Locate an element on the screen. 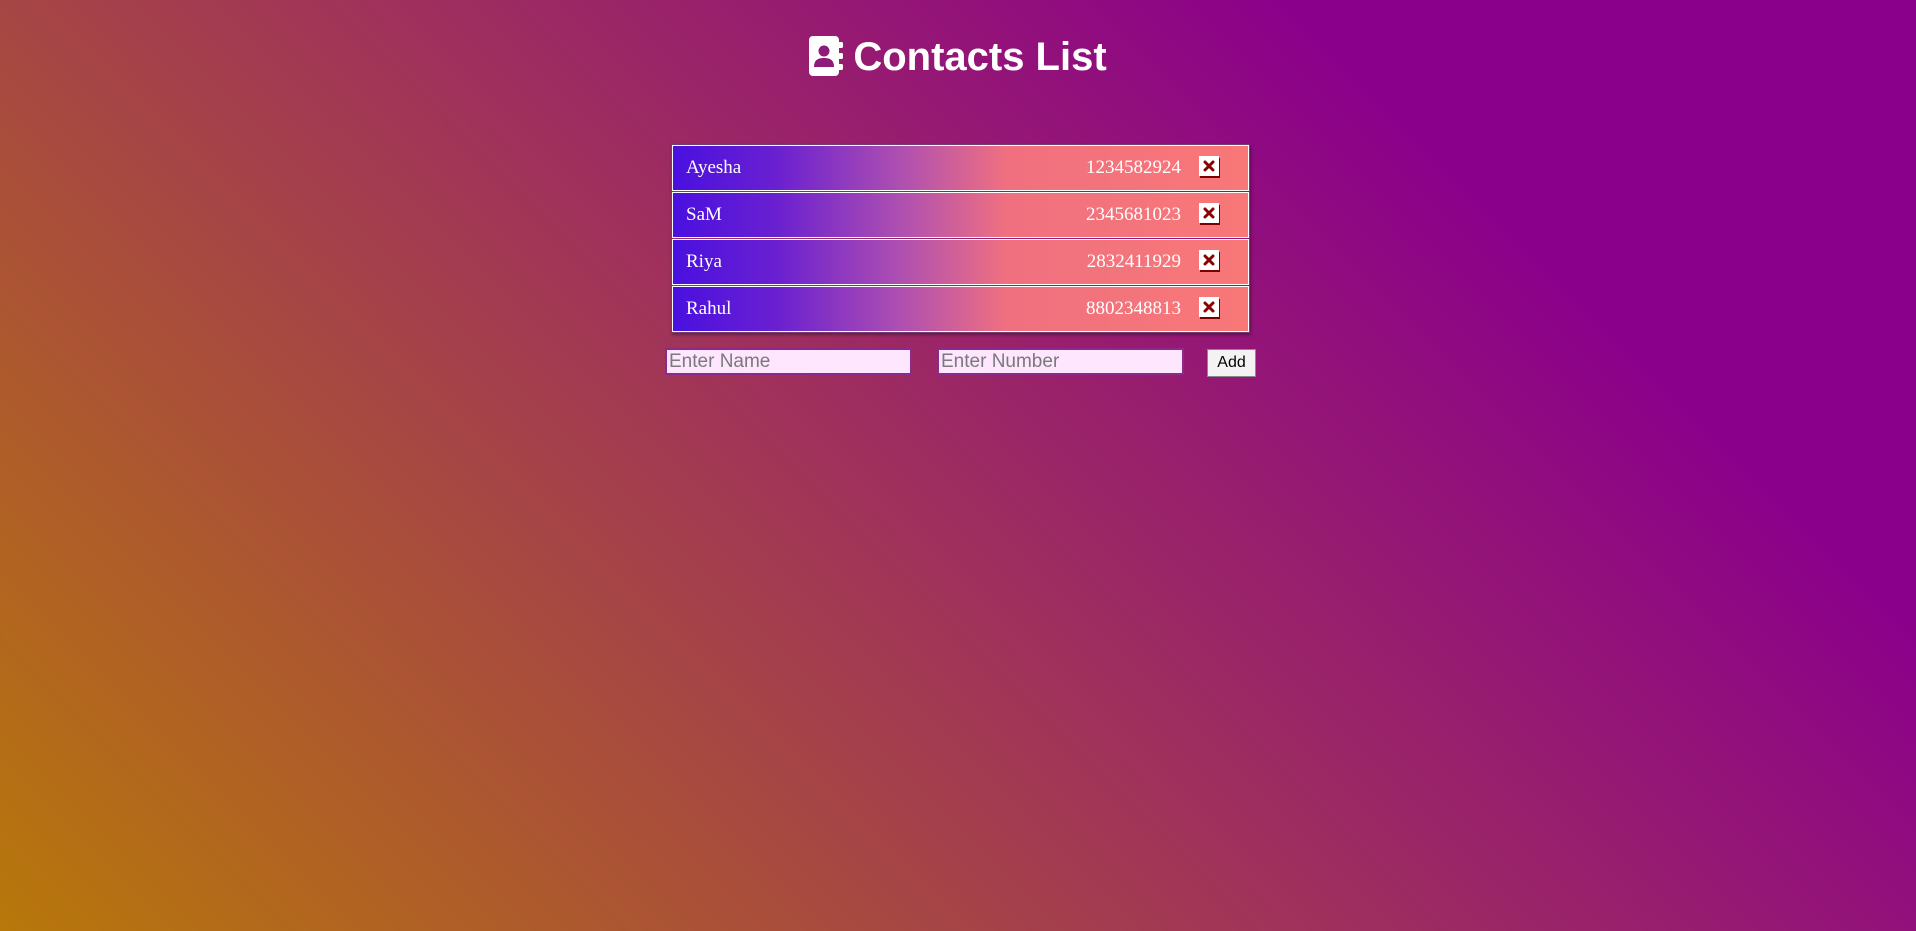 The width and height of the screenshot is (1916, 931). contact-number: 8802348813 is located at coordinates (1133, 308).